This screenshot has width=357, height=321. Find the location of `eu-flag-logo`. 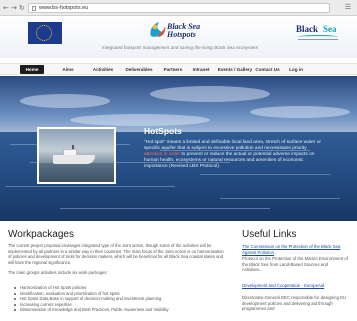

eu-flag-logo is located at coordinates (45, 33).